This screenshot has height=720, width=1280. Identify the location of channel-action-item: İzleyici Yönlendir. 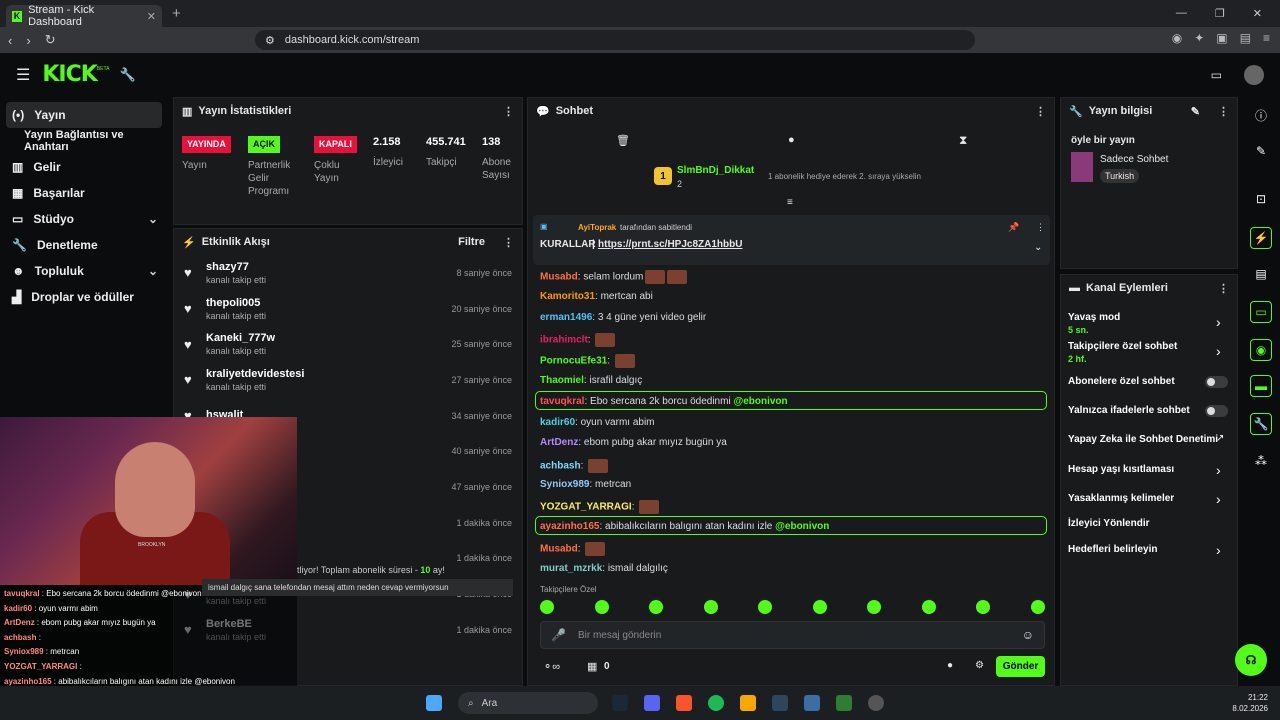
(1109, 523).